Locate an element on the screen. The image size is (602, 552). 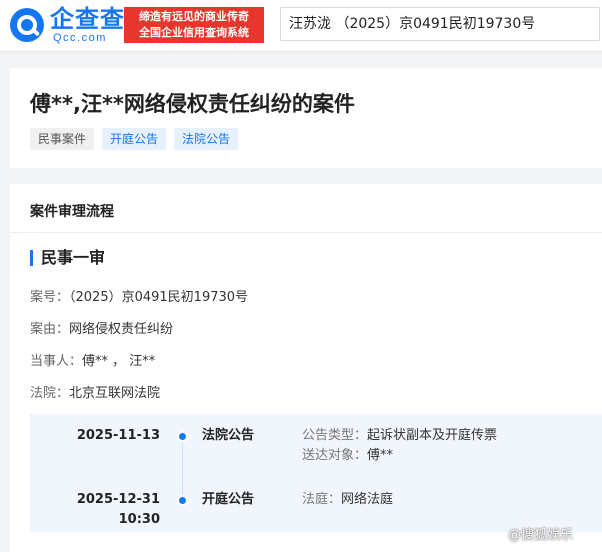
section-title: 案件审理流程 is located at coordinates (72, 212).